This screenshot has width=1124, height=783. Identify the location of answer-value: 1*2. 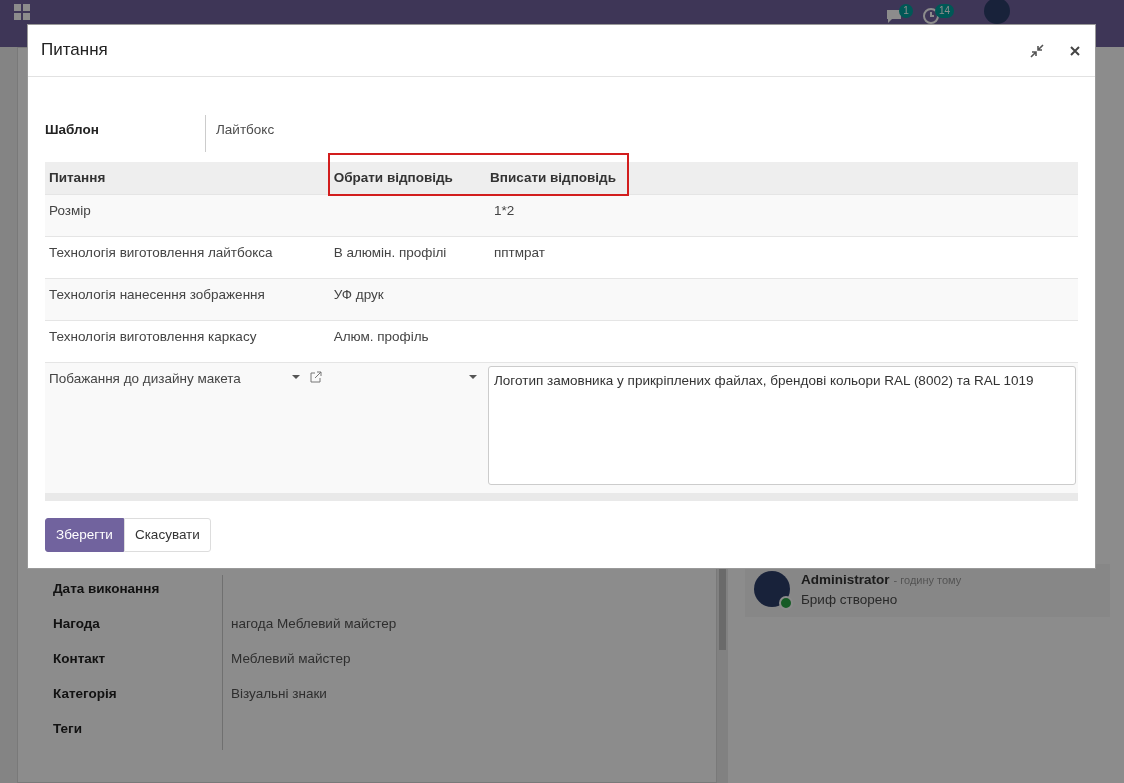
(504, 210).